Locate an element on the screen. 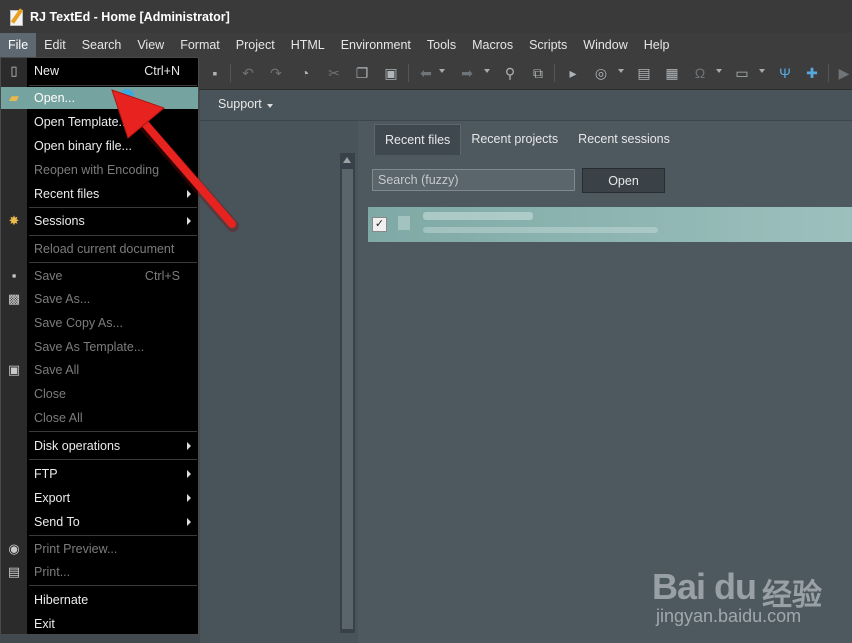  menu-item-send-to: Send To is located at coordinates (99, 522).